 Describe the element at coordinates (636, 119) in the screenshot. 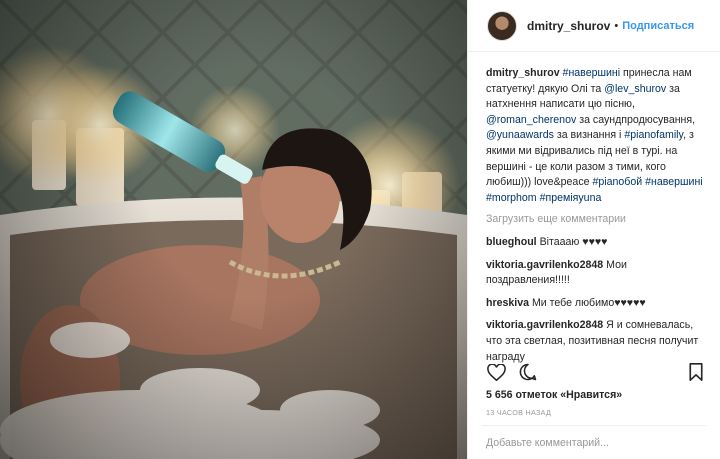

I see `caption-fragment: за саундпродюсування,` at that location.